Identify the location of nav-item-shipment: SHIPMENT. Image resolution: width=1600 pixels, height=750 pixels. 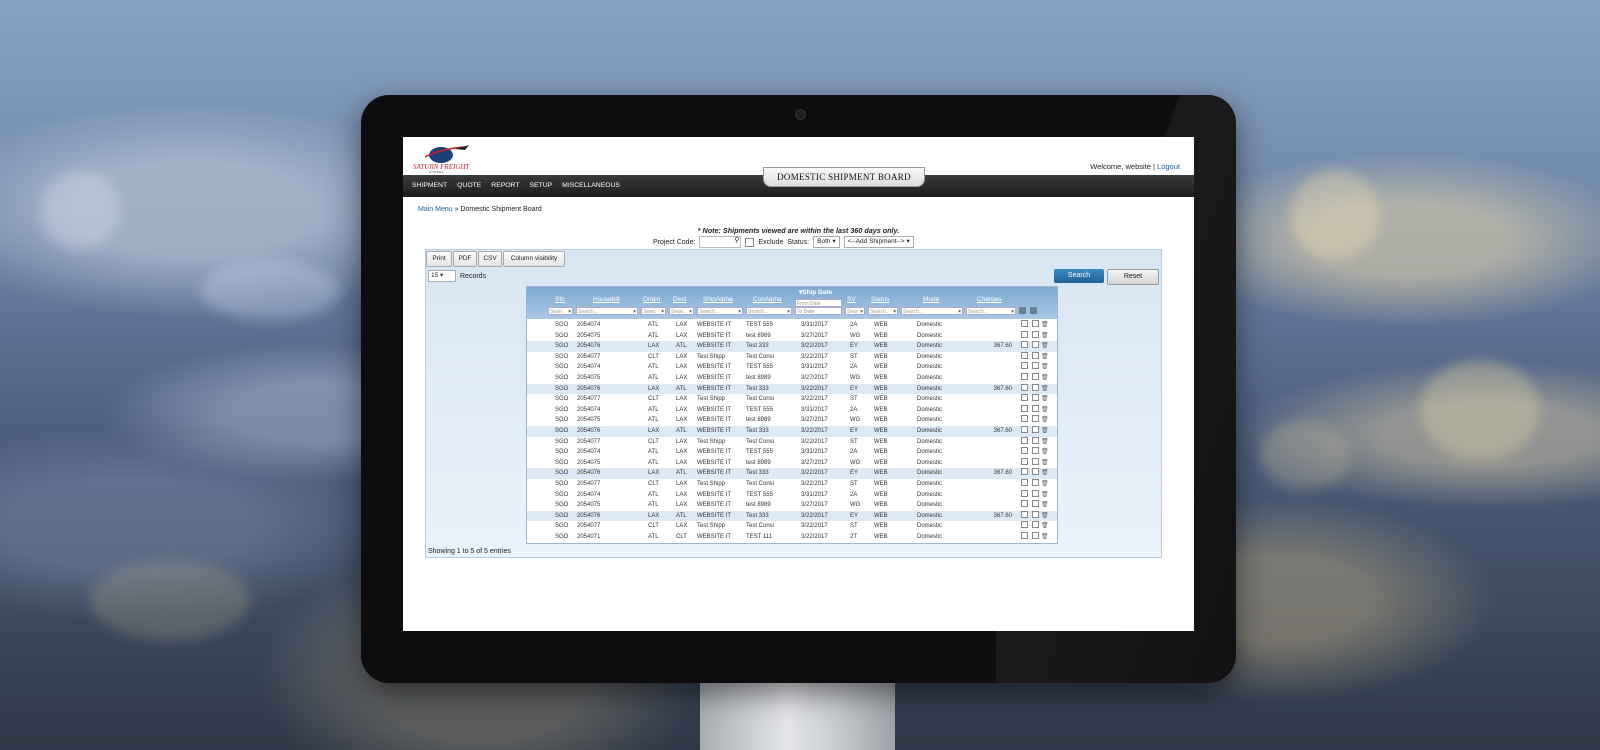
(429, 186).